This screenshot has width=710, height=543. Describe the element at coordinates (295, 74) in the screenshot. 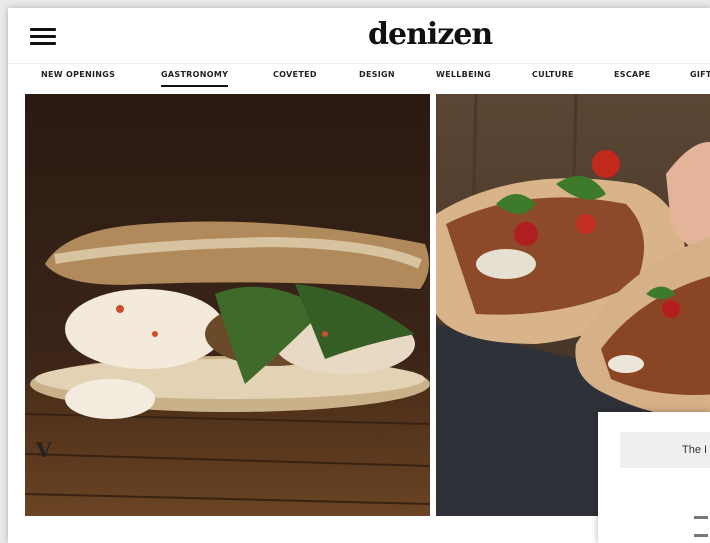

I see `nav-item-coveted: COVETED` at that location.